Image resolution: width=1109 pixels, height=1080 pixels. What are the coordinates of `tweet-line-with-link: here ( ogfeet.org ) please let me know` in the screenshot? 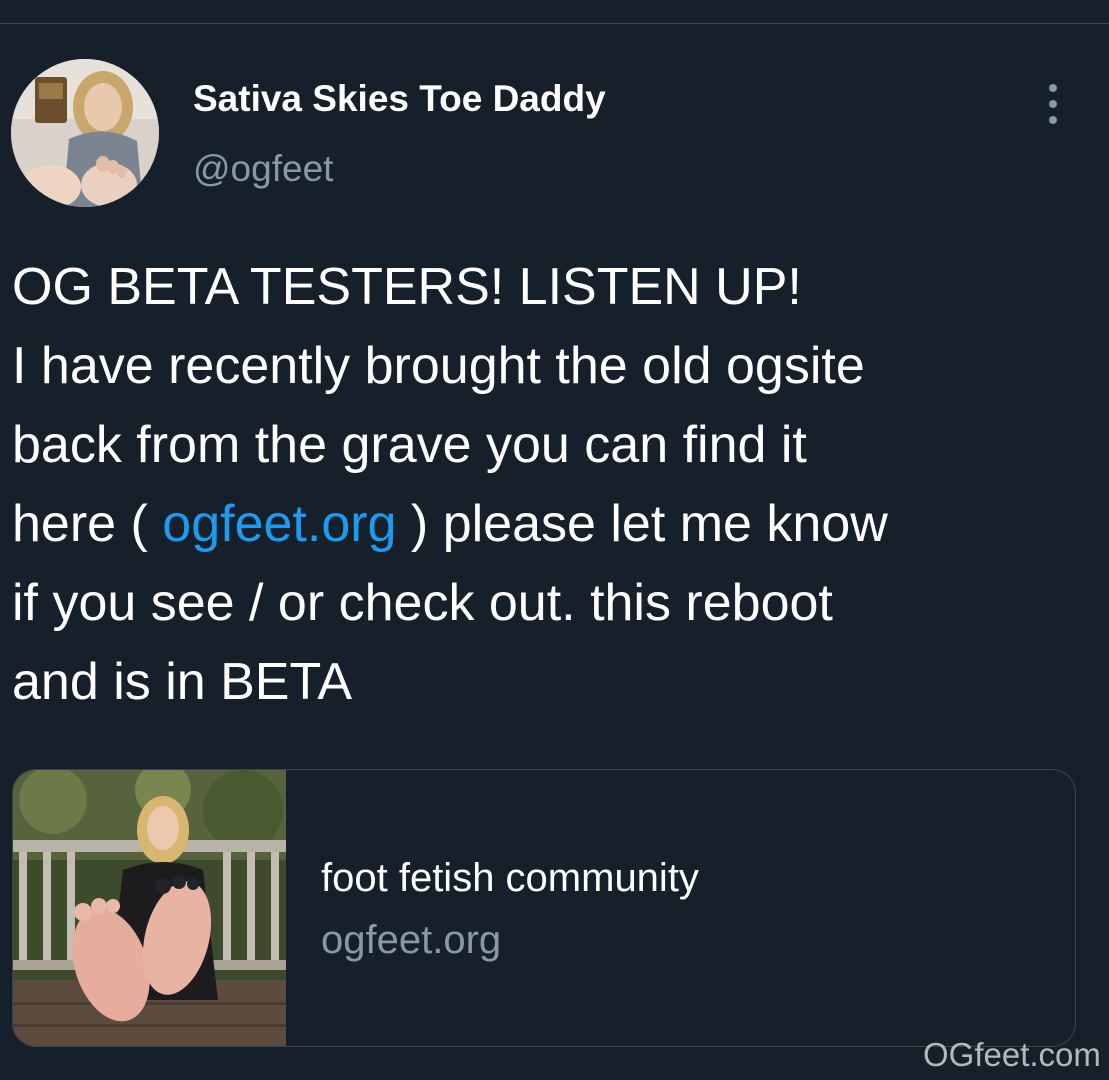 It's located at (554, 524).